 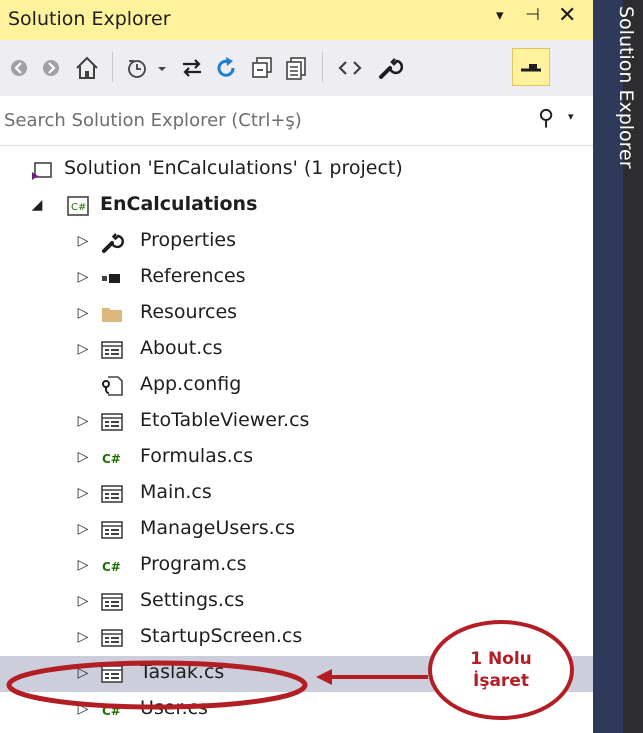 I want to click on toolbar, so click(x=296, y=68).